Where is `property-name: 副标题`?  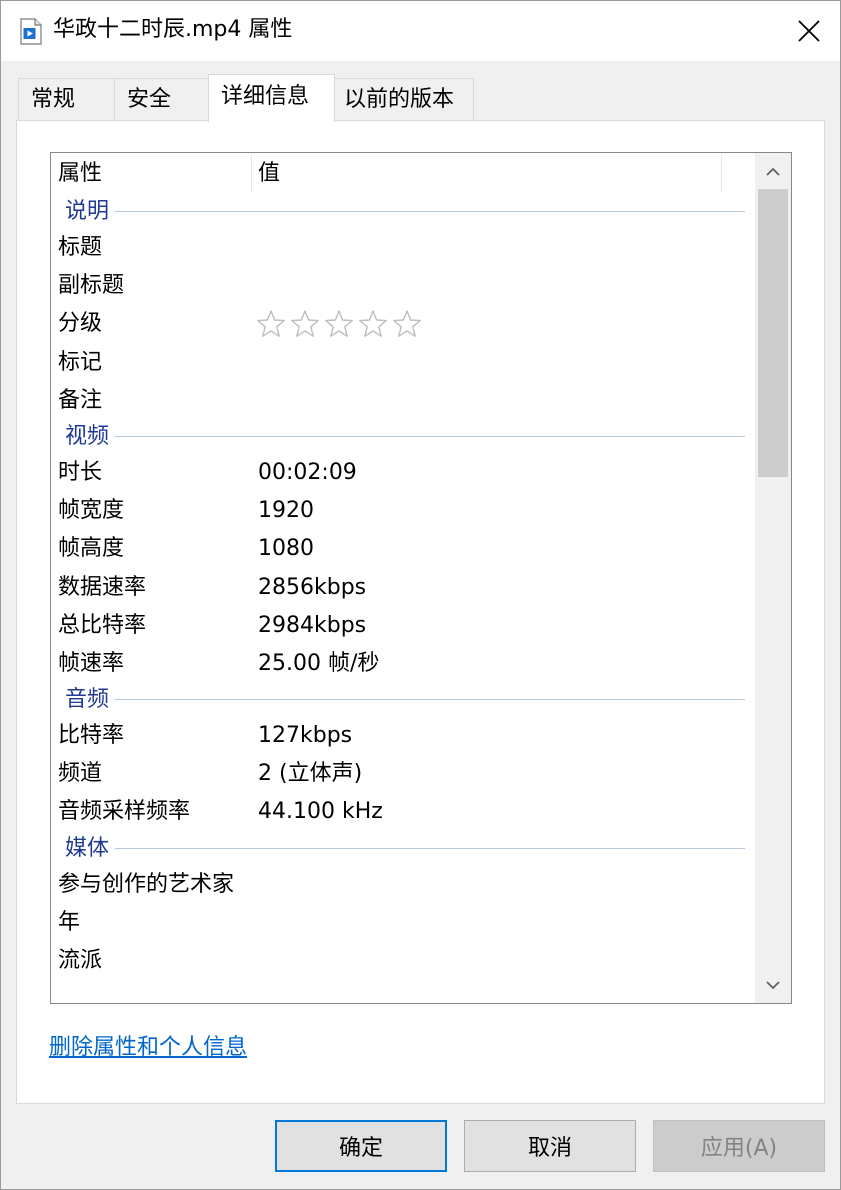 property-name: 副标题 is located at coordinates (91, 286).